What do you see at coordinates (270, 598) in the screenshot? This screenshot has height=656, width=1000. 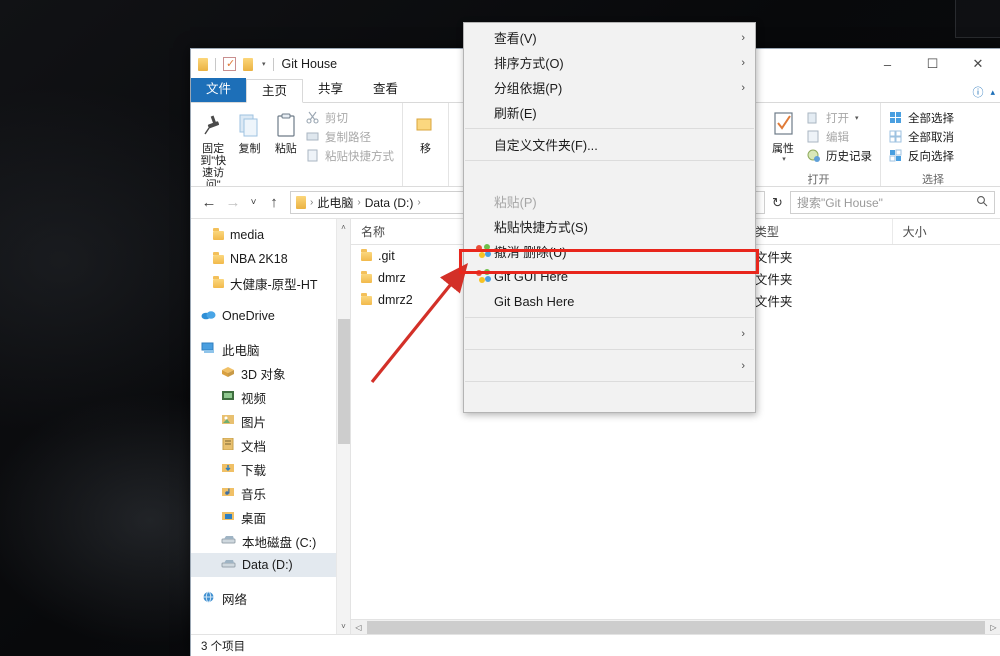 I see `sidebar-item-network: 网络` at bounding box center [270, 598].